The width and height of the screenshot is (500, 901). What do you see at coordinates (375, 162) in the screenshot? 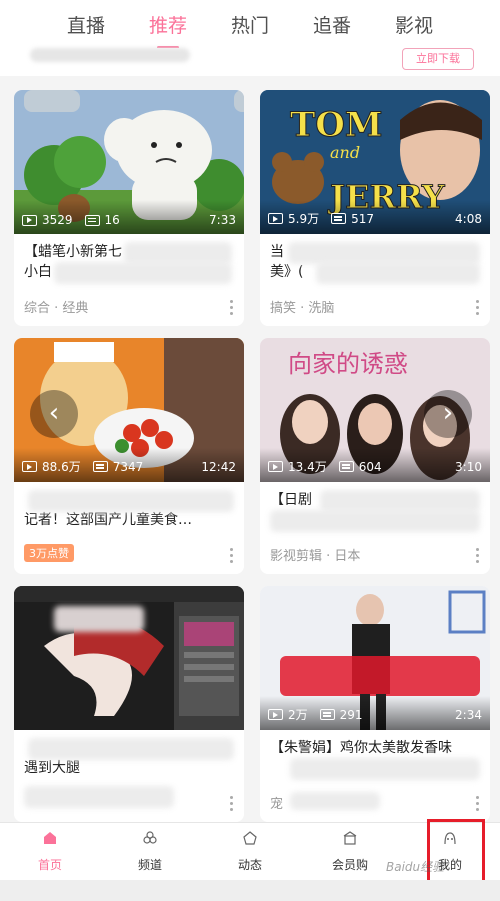
I see `video-thumbnail: TOM and JERRY 5.9万 517 4:08` at bounding box center [375, 162].